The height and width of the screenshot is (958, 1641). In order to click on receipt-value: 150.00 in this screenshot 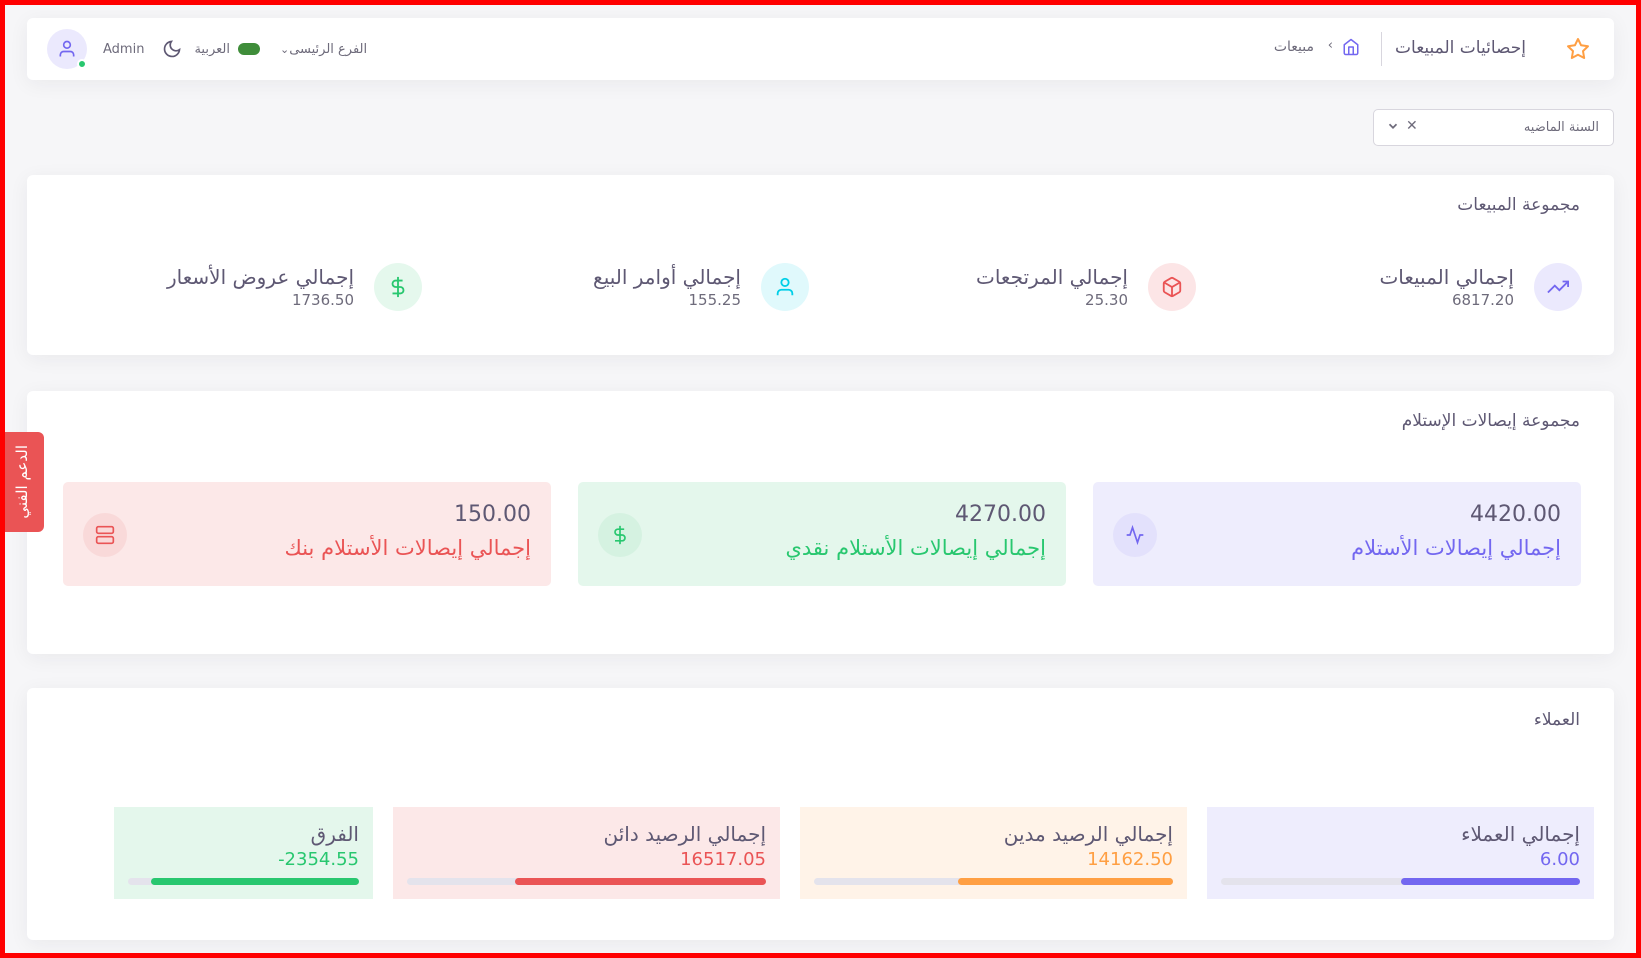, I will do `click(492, 514)`.